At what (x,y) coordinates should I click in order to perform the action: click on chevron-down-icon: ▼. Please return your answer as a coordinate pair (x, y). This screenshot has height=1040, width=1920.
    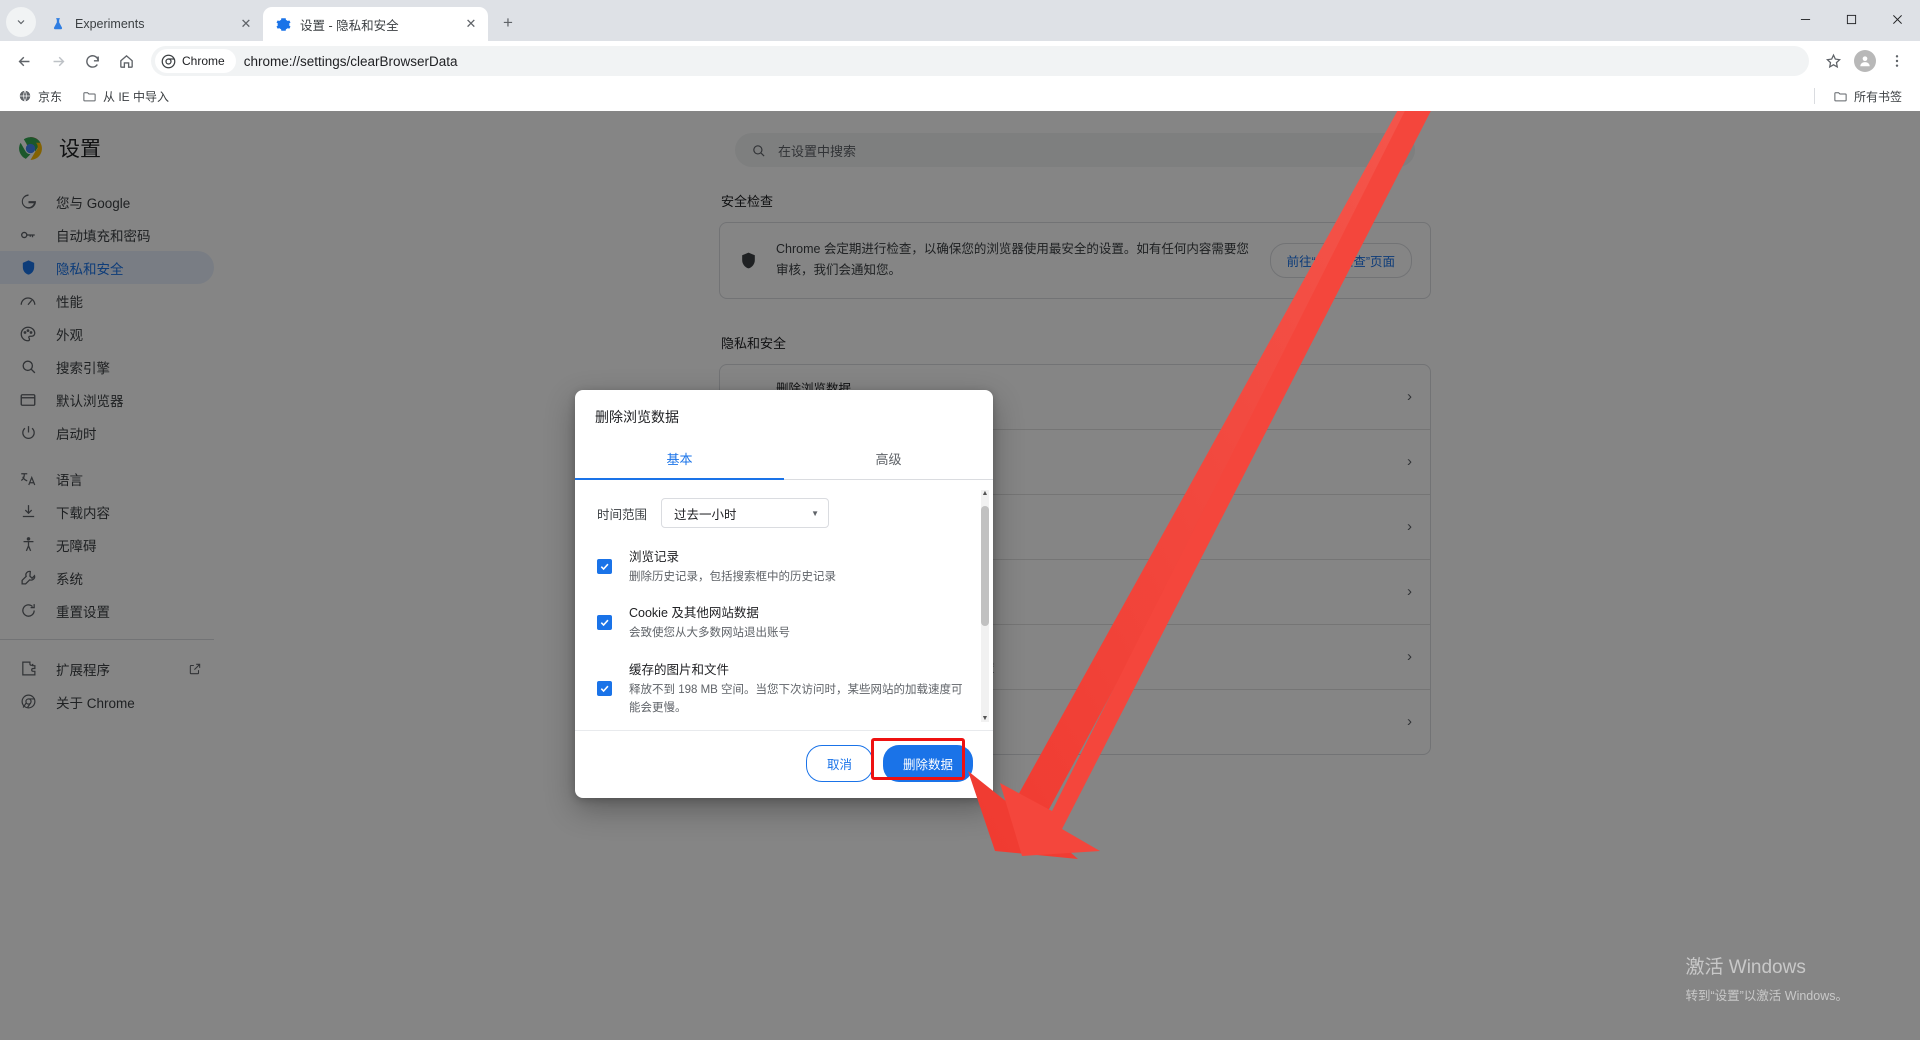
    Looking at the image, I should click on (815, 513).